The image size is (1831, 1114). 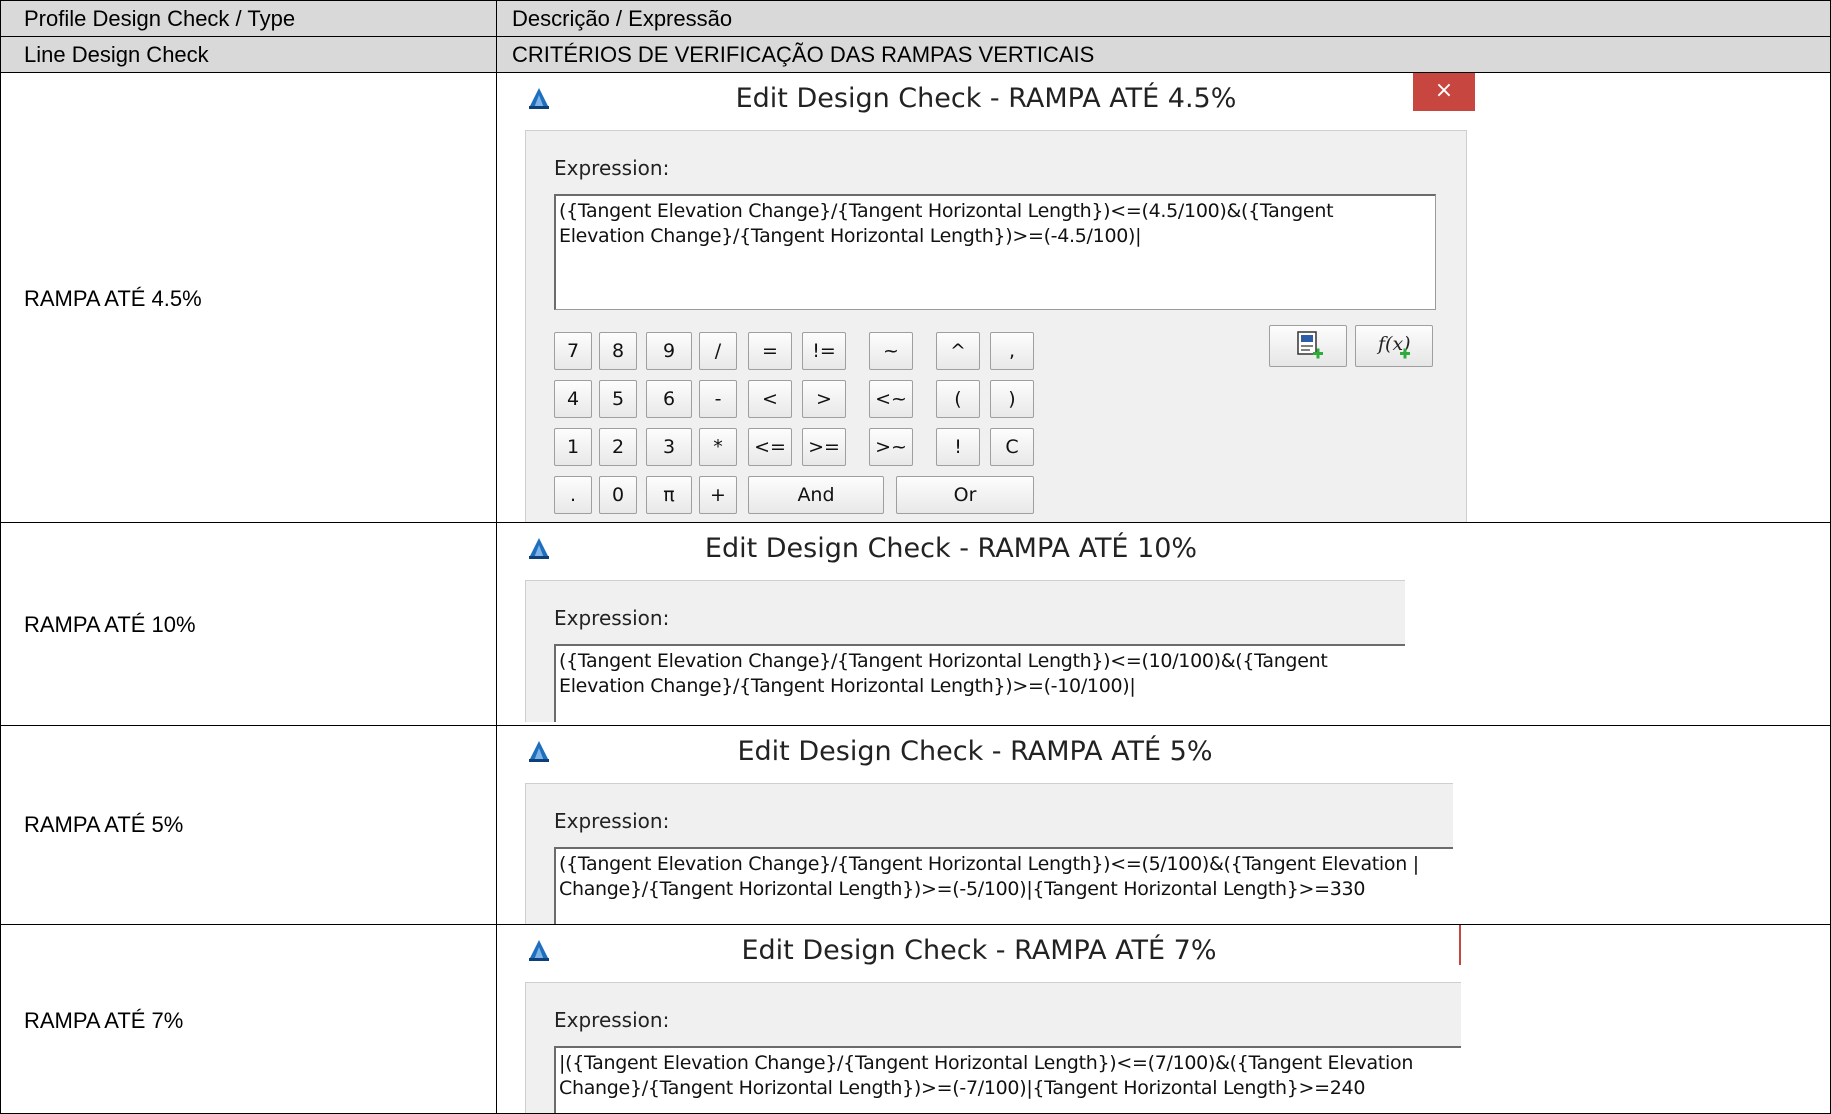 I want to click on key-not-equals: !=, so click(x=824, y=351).